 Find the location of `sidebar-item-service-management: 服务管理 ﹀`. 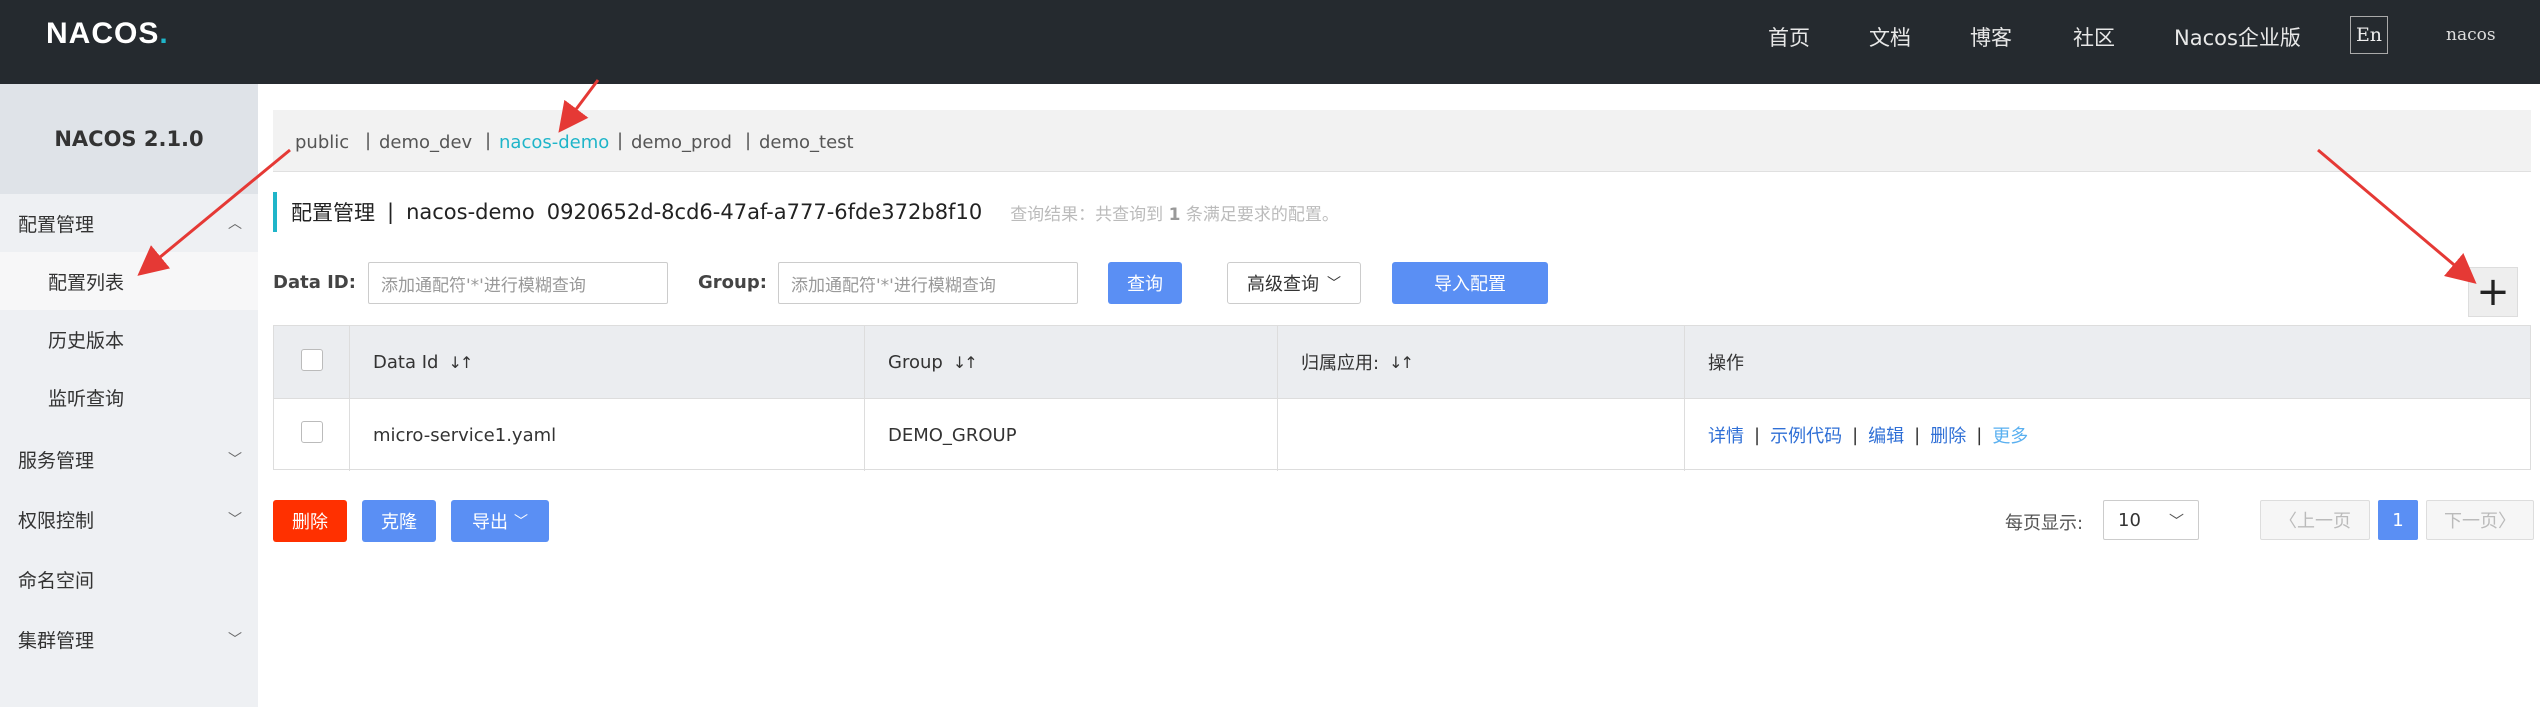

sidebar-item-service-management: 服务管理 ﹀ is located at coordinates (129, 459).